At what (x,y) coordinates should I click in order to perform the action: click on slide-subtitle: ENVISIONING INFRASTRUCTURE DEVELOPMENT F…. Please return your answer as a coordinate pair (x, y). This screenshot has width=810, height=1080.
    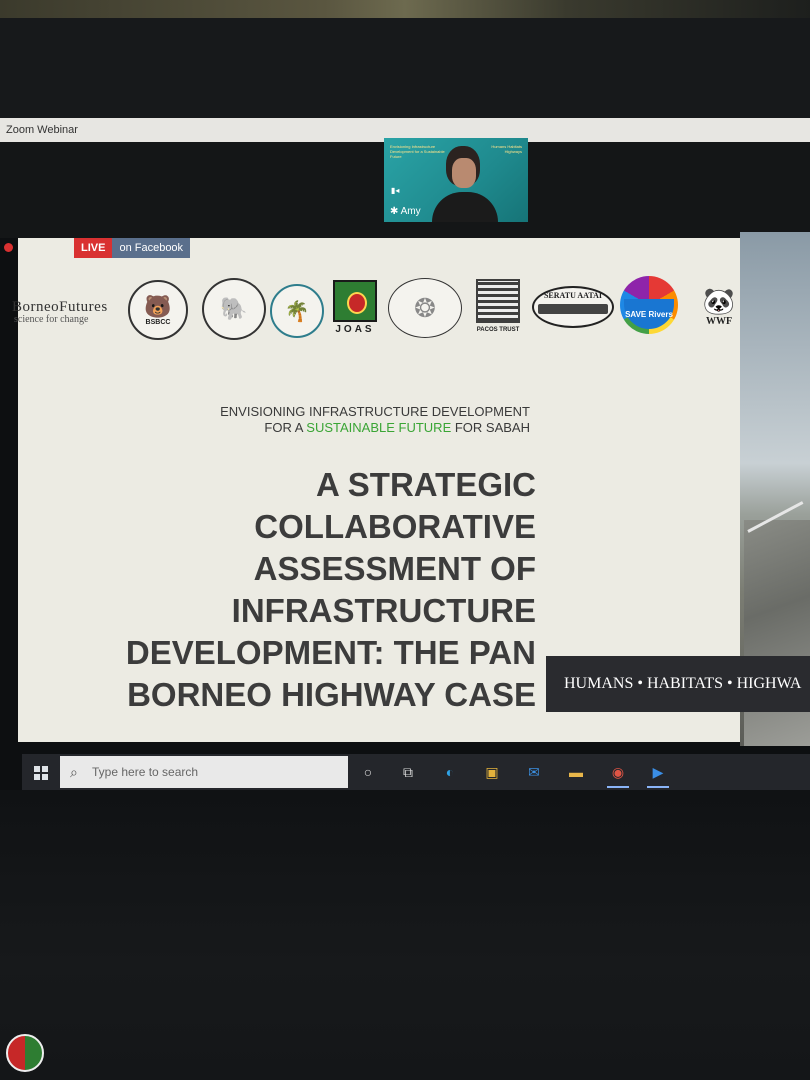
    Looking at the image, I should click on (375, 419).